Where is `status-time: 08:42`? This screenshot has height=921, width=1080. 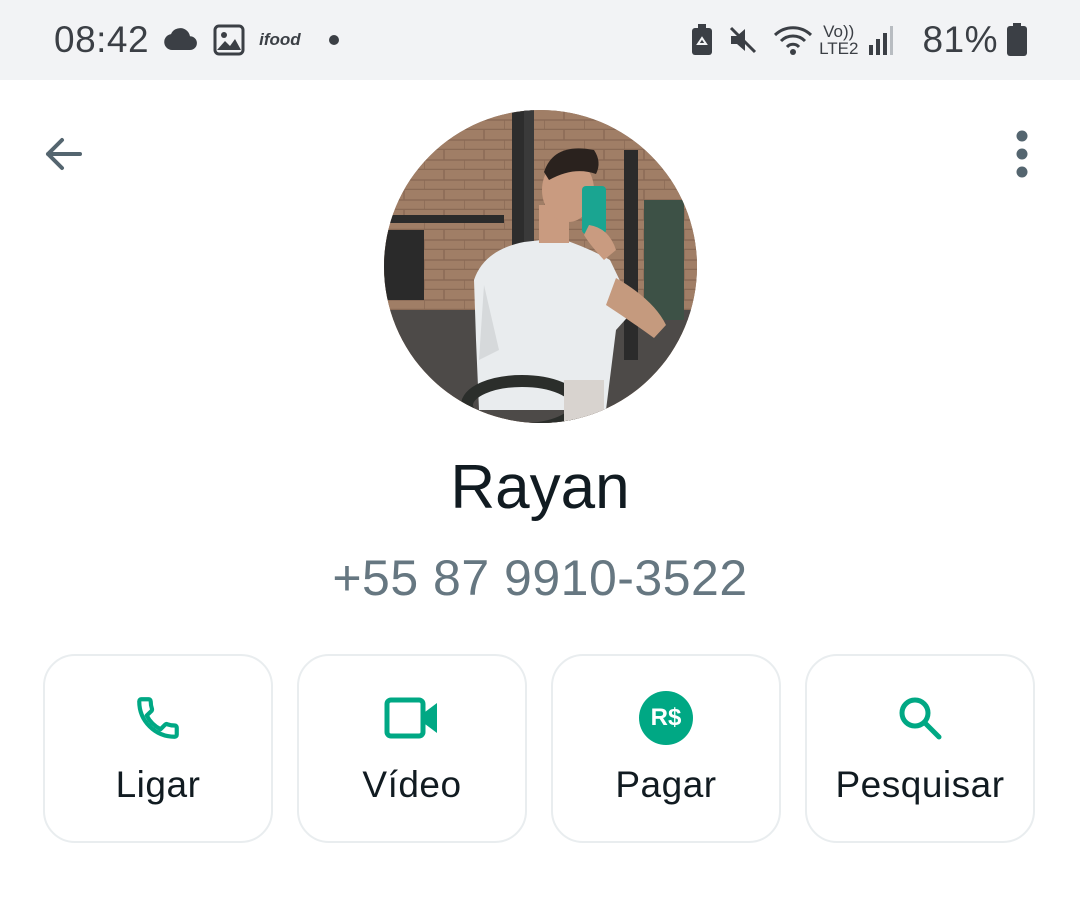
status-time: 08:42 is located at coordinates (102, 39).